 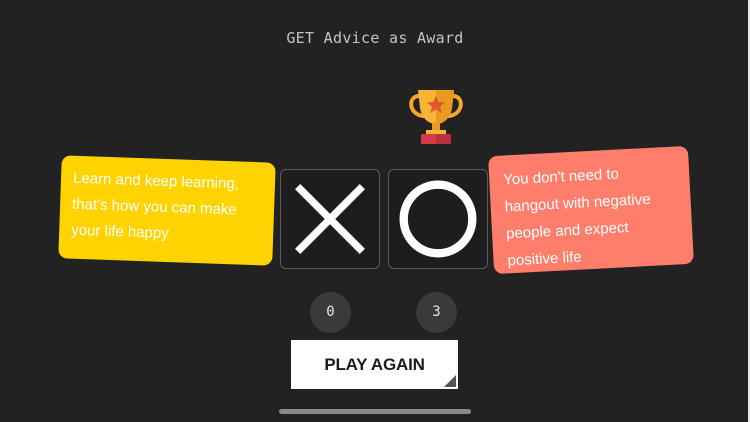 I want to click on home-indicator, so click(x=375, y=411).